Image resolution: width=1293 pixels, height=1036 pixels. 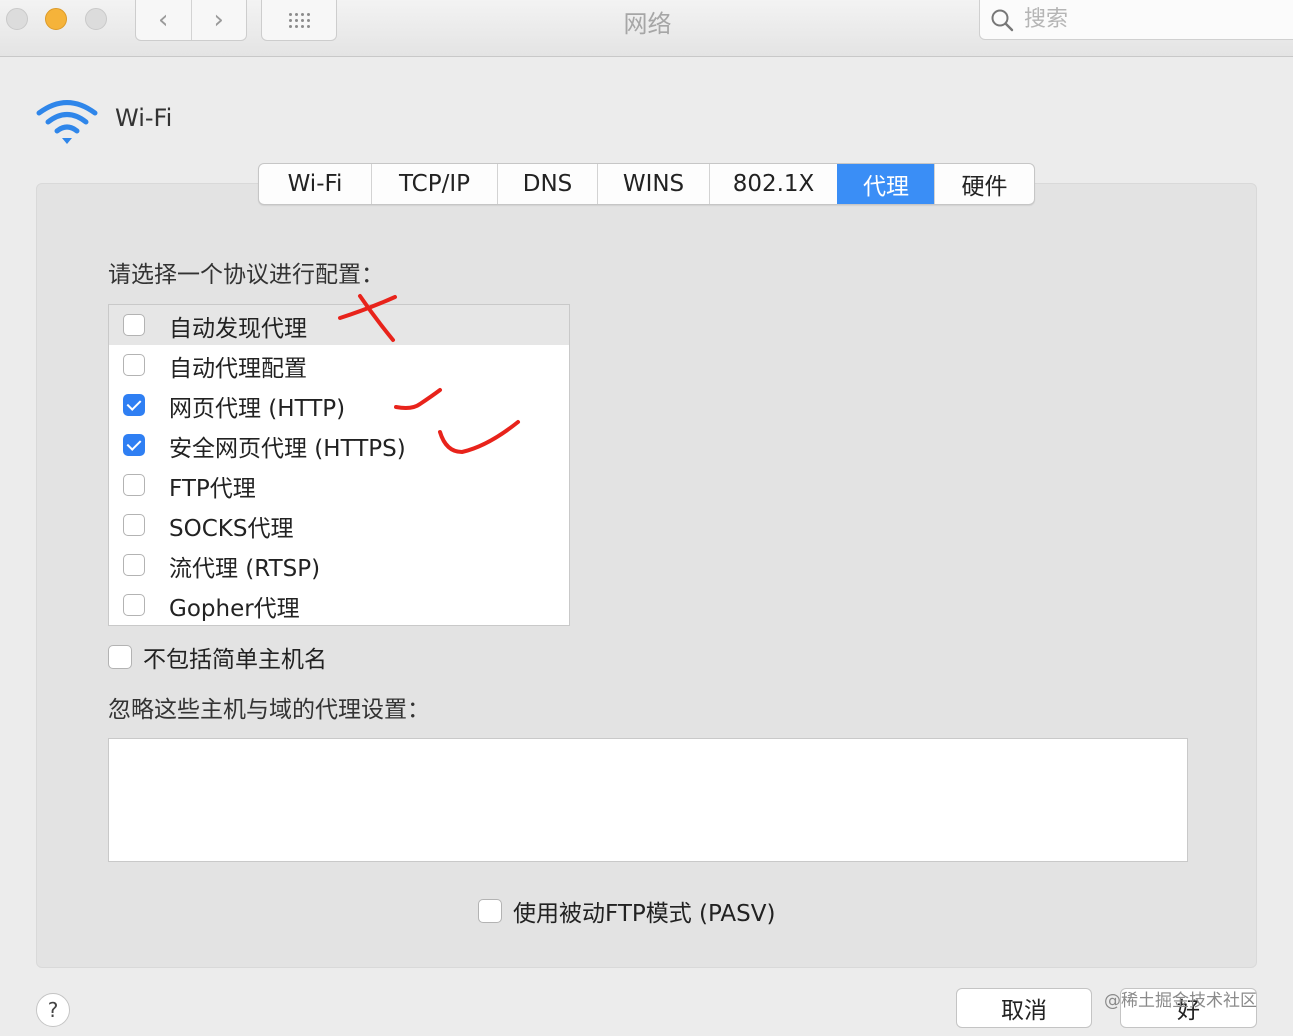 What do you see at coordinates (67, 122) in the screenshot?
I see `wifi-icon` at bounding box center [67, 122].